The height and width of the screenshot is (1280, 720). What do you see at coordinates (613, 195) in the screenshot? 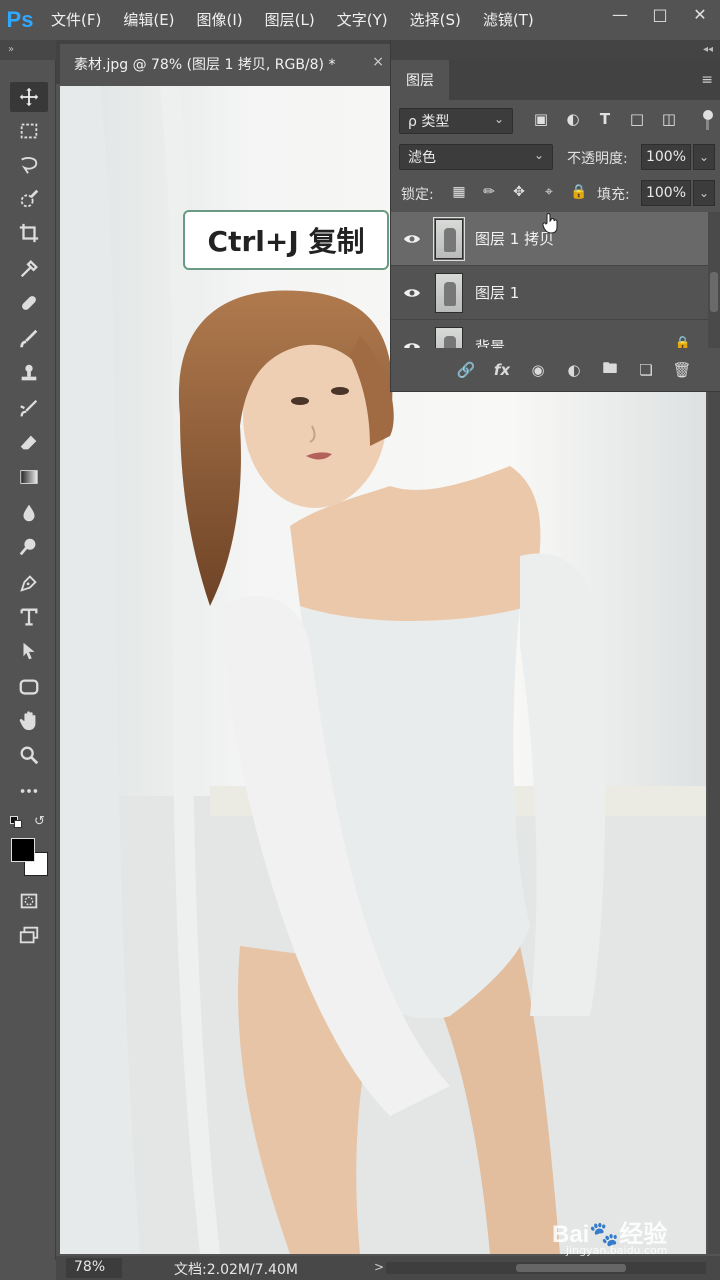
I see `fill-label: 填充:` at bounding box center [613, 195].